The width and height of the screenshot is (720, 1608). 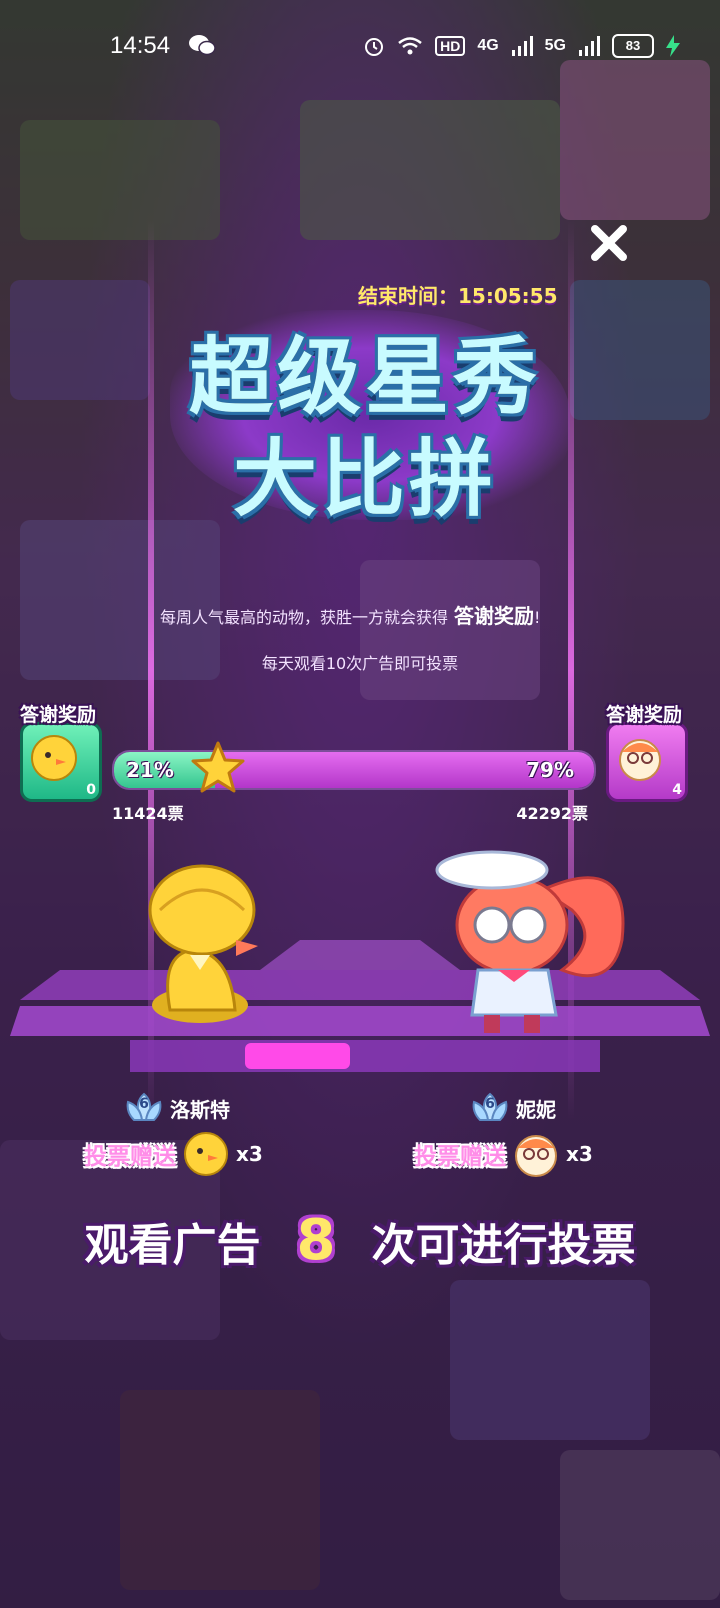 I want to click on right-vote-gift-multiplier: x3, so click(x=579, y=1154).